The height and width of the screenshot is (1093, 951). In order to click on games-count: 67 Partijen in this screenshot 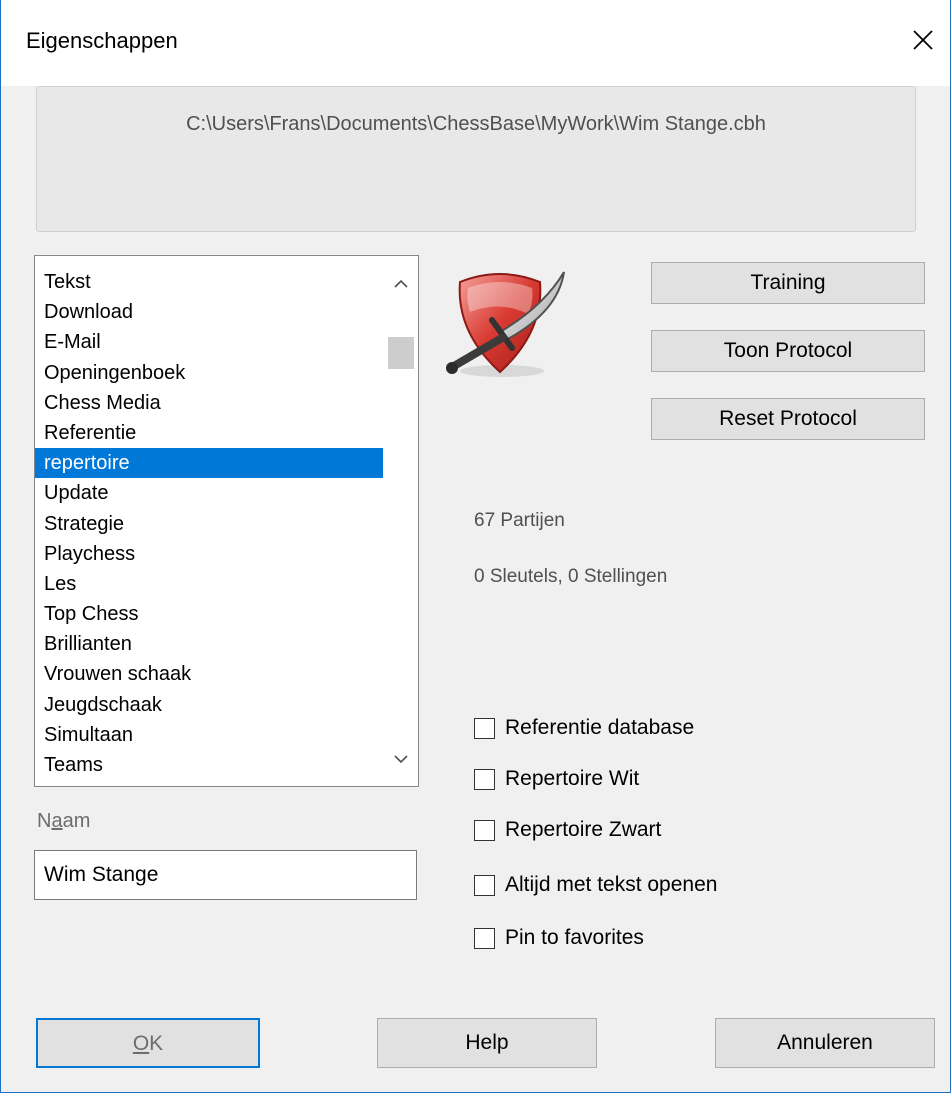, I will do `click(519, 520)`.